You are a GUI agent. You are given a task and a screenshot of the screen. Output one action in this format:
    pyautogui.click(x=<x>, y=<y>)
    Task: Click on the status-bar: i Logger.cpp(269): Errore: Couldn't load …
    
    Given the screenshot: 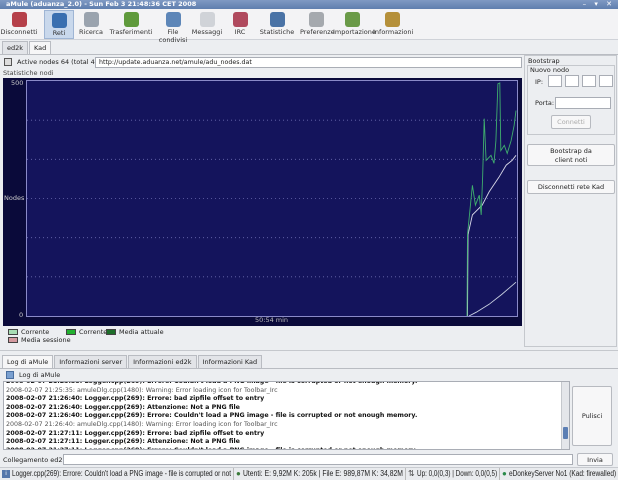 What is the action you would take?
    pyautogui.click(x=309, y=473)
    